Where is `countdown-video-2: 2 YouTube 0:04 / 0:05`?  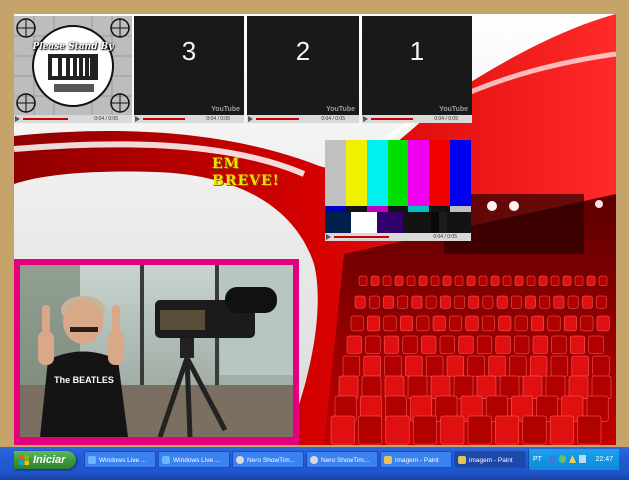
countdown-video-2: 2 YouTube 0:04 / 0:05 is located at coordinates (303, 69).